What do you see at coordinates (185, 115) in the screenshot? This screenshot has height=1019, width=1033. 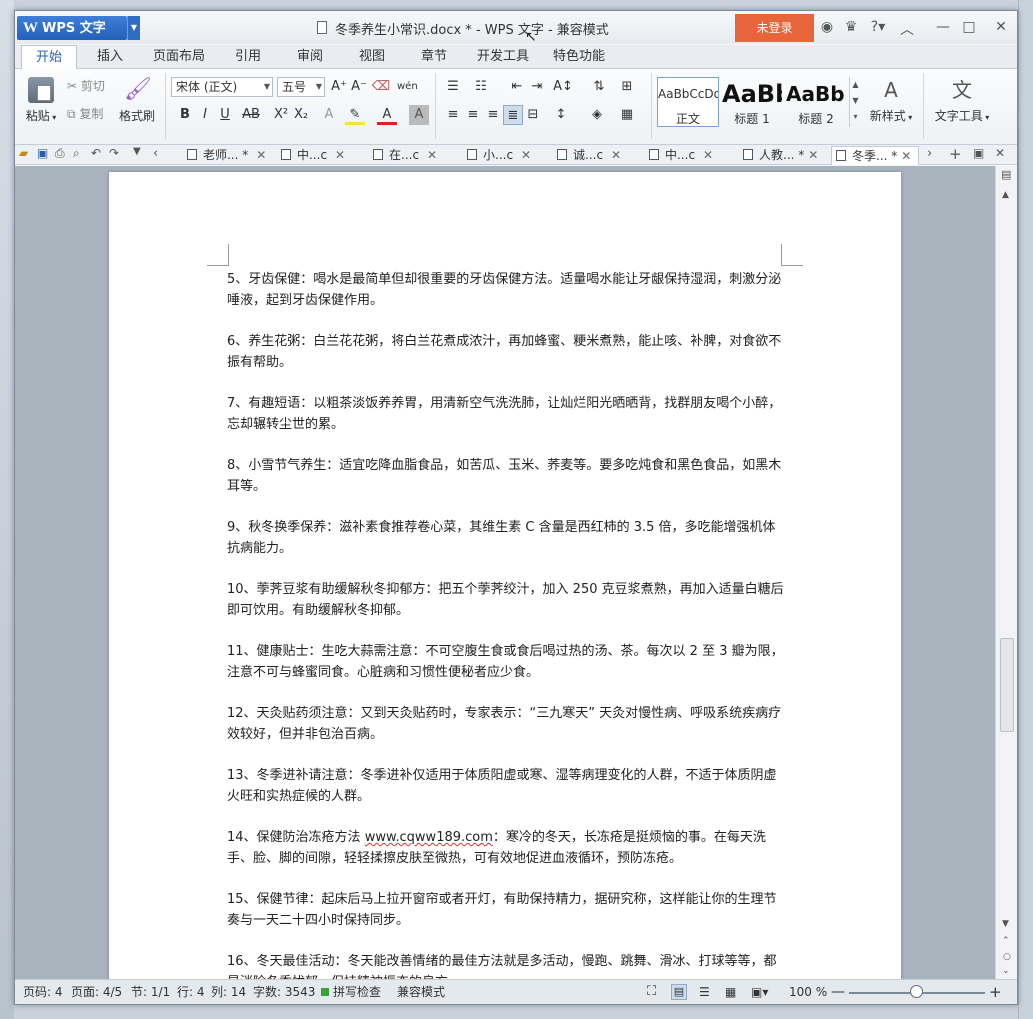 I see `bold-icon: B` at bounding box center [185, 115].